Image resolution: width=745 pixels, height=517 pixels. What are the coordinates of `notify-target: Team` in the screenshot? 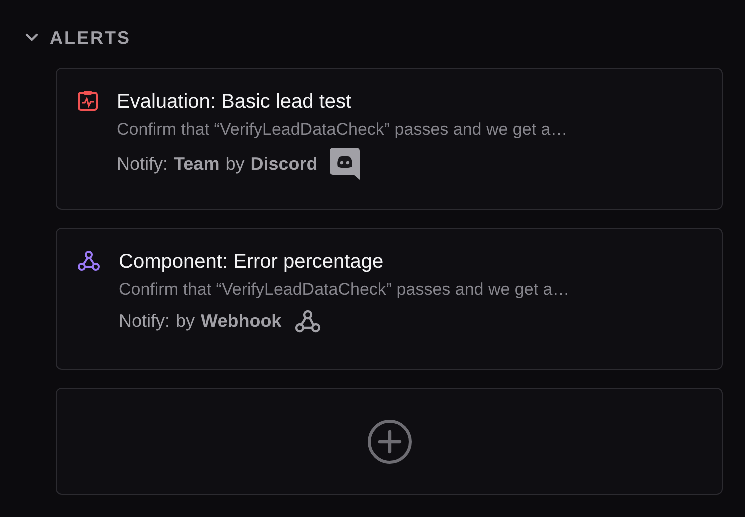 It's located at (197, 164).